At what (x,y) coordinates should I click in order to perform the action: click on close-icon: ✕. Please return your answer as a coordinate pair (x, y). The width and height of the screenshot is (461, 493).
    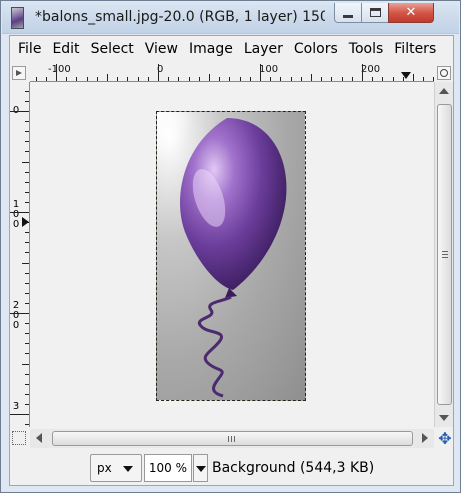
    Looking at the image, I should click on (411, 12).